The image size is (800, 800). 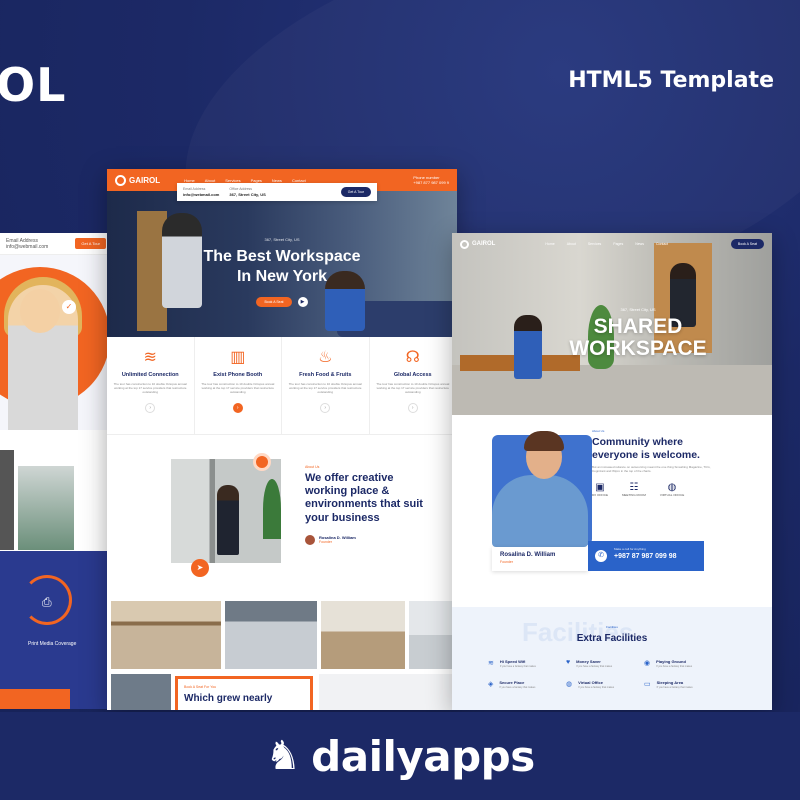 I want to click on gallery-grid, so click(x=282, y=635).